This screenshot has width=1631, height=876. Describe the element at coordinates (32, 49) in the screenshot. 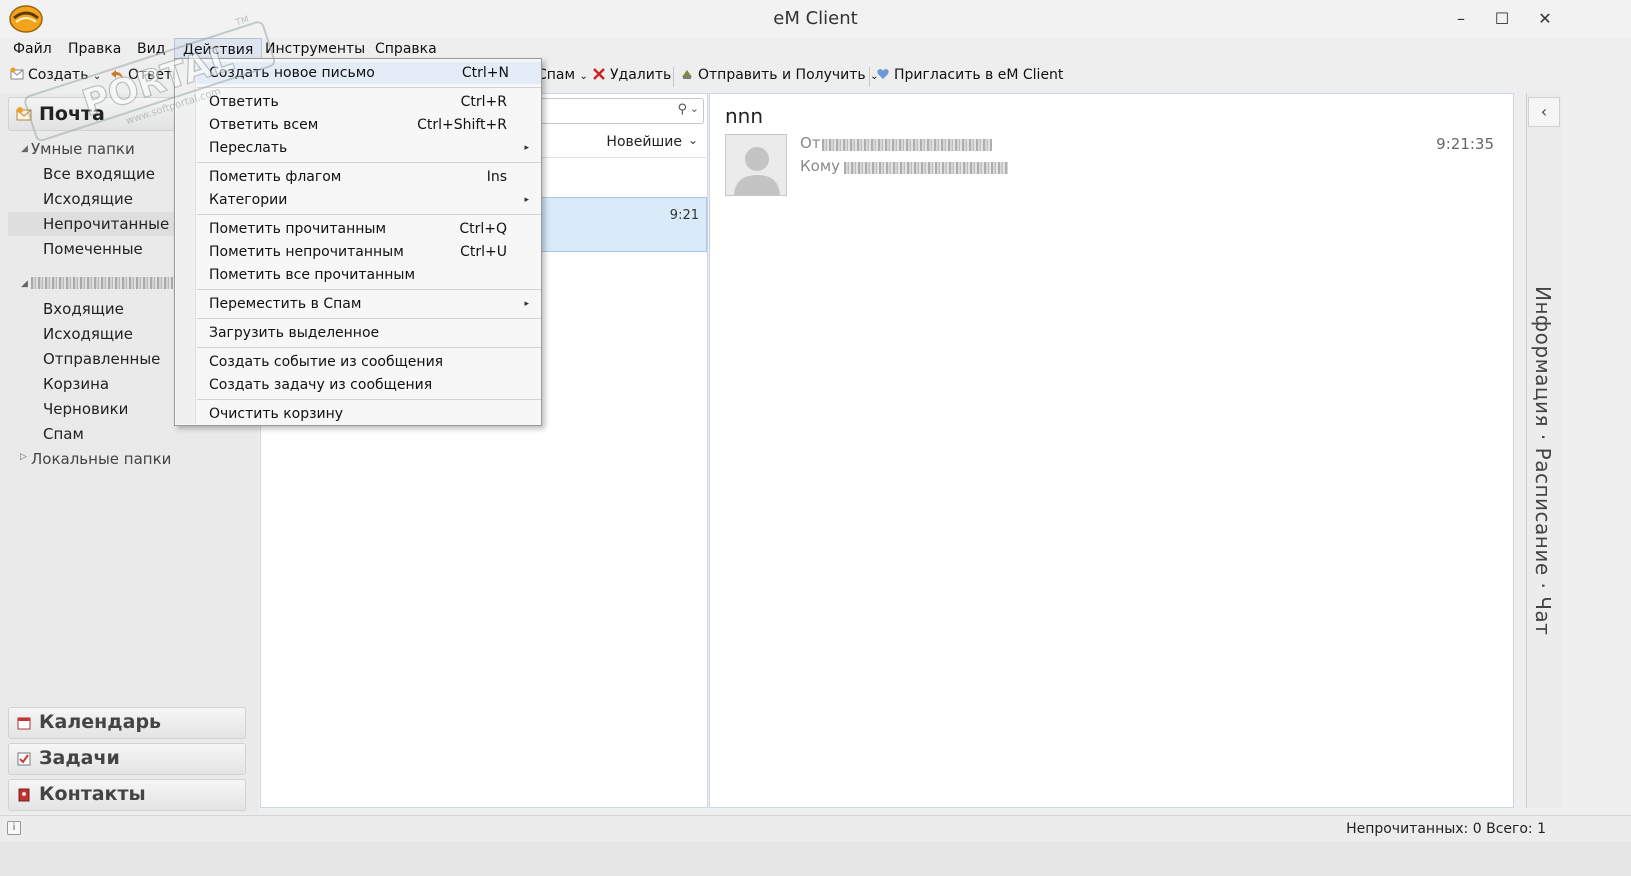

I see `menu-file: Файл` at that location.